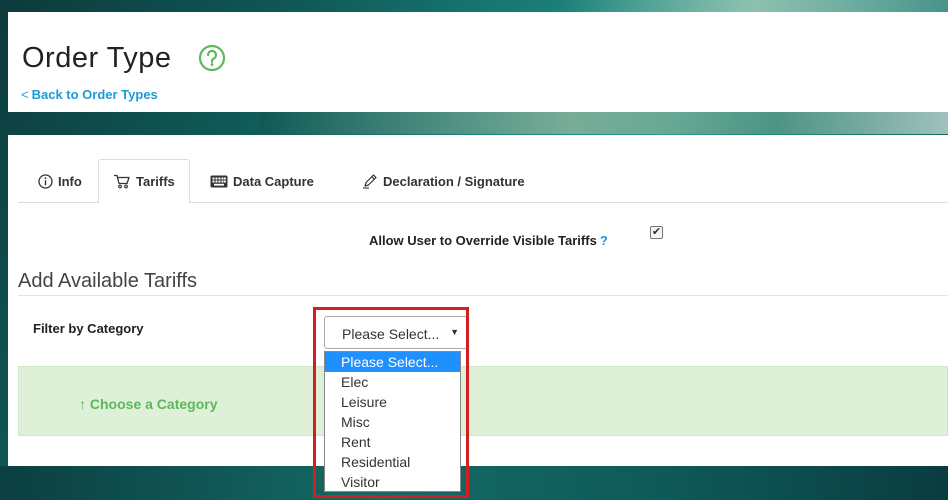 The width and height of the screenshot is (948, 500). Describe the element at coordinates (219, 181) in the screenshot. I see `keyboard-icon` at that location.